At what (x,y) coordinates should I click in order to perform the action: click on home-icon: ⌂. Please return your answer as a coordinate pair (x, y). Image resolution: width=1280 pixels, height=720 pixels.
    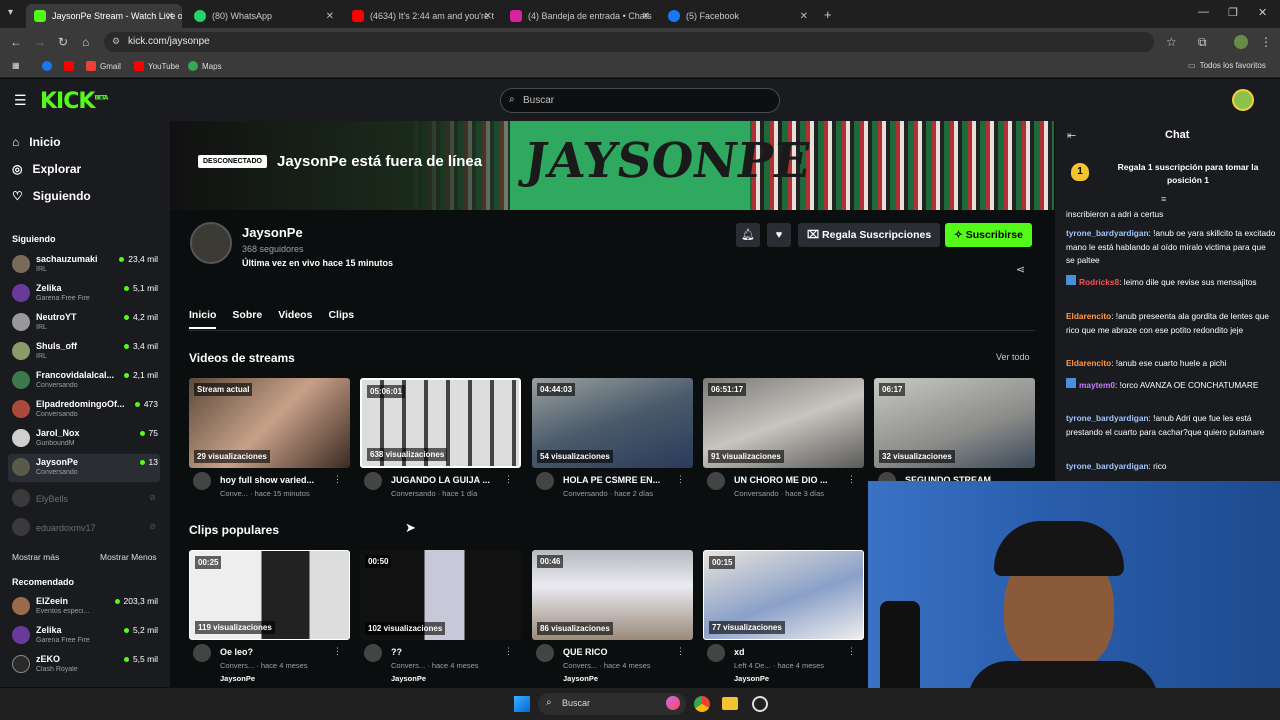
    Looking at the image, I should click on (85, 42).